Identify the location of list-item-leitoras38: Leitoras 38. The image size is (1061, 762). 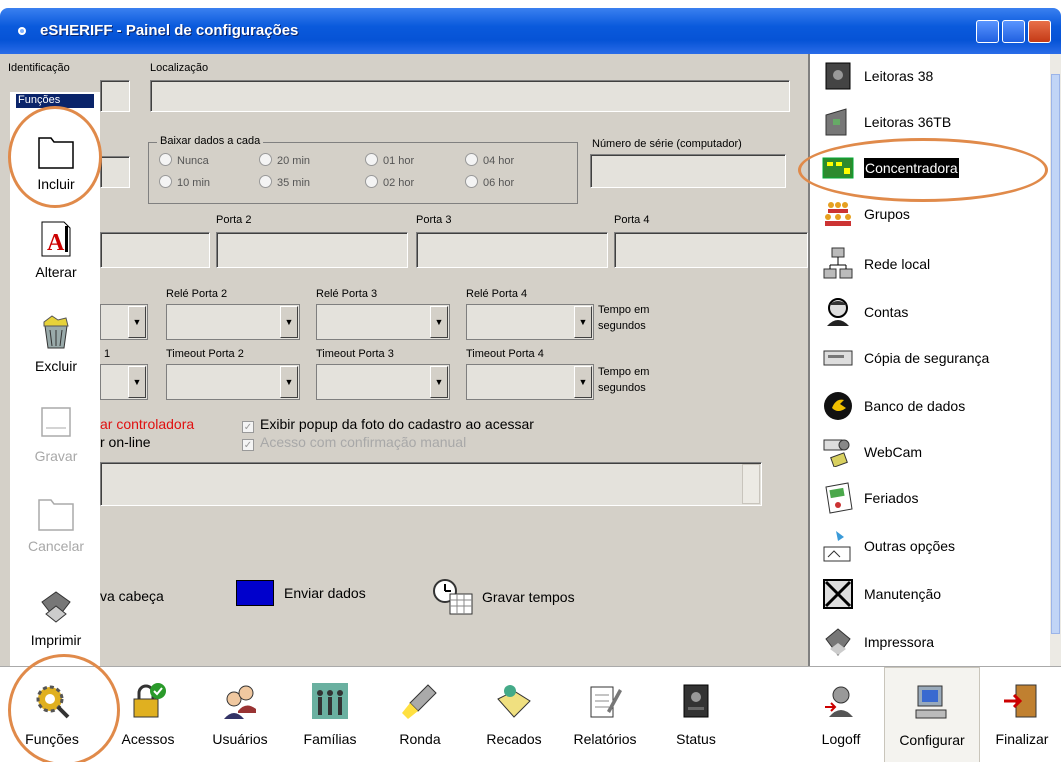
(877, 76).